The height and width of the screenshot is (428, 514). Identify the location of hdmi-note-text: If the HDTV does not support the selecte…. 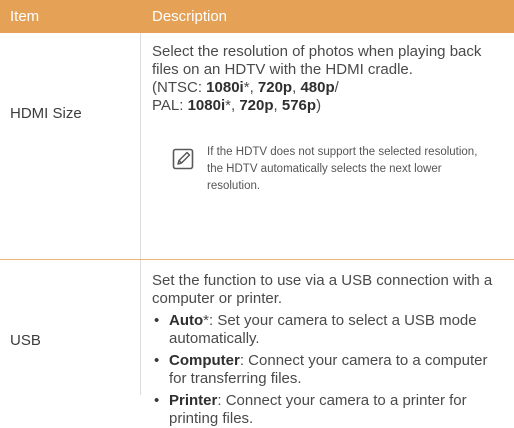
(357, 169).